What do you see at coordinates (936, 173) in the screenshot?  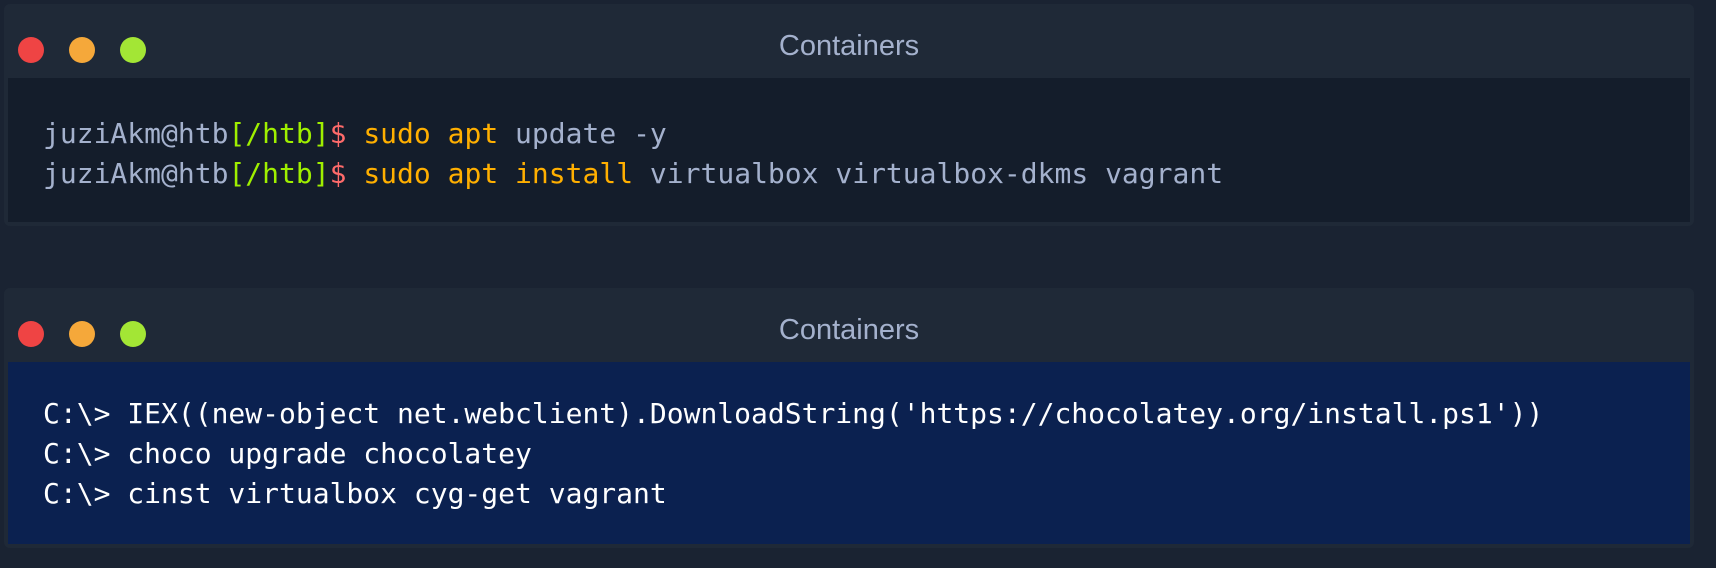 I see `command-args: virtualbox virtualbox-dkms vagrant` at bounding box center [936, 173].